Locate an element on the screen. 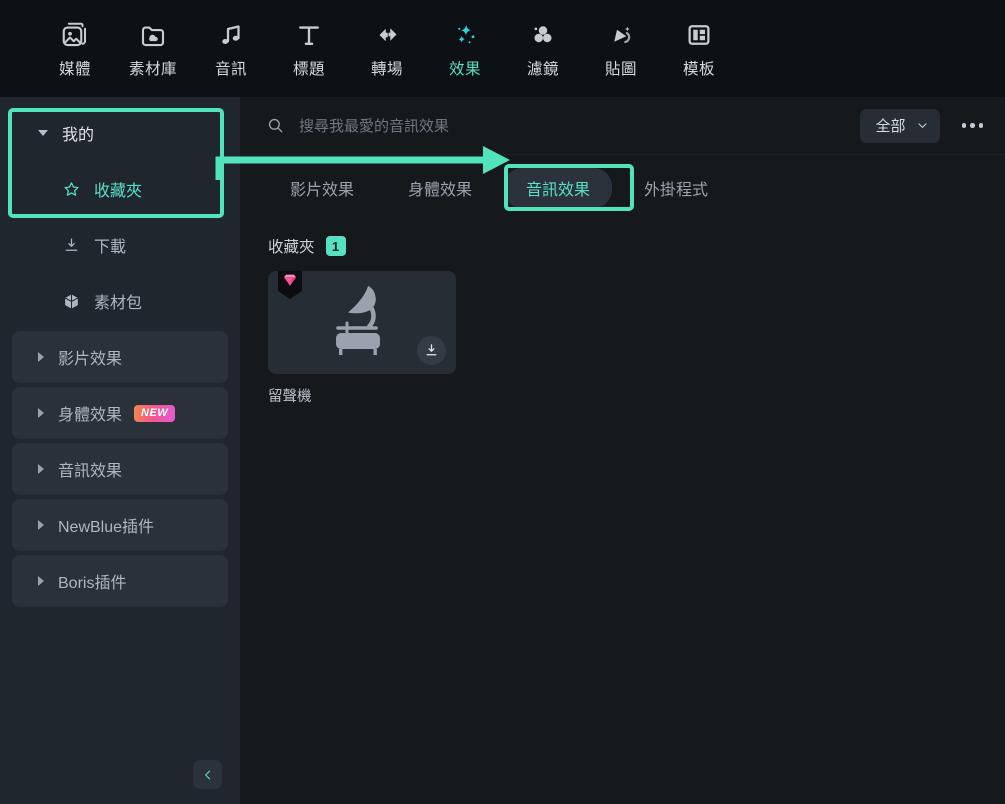  download-icon is located at coordinates (71, 245).